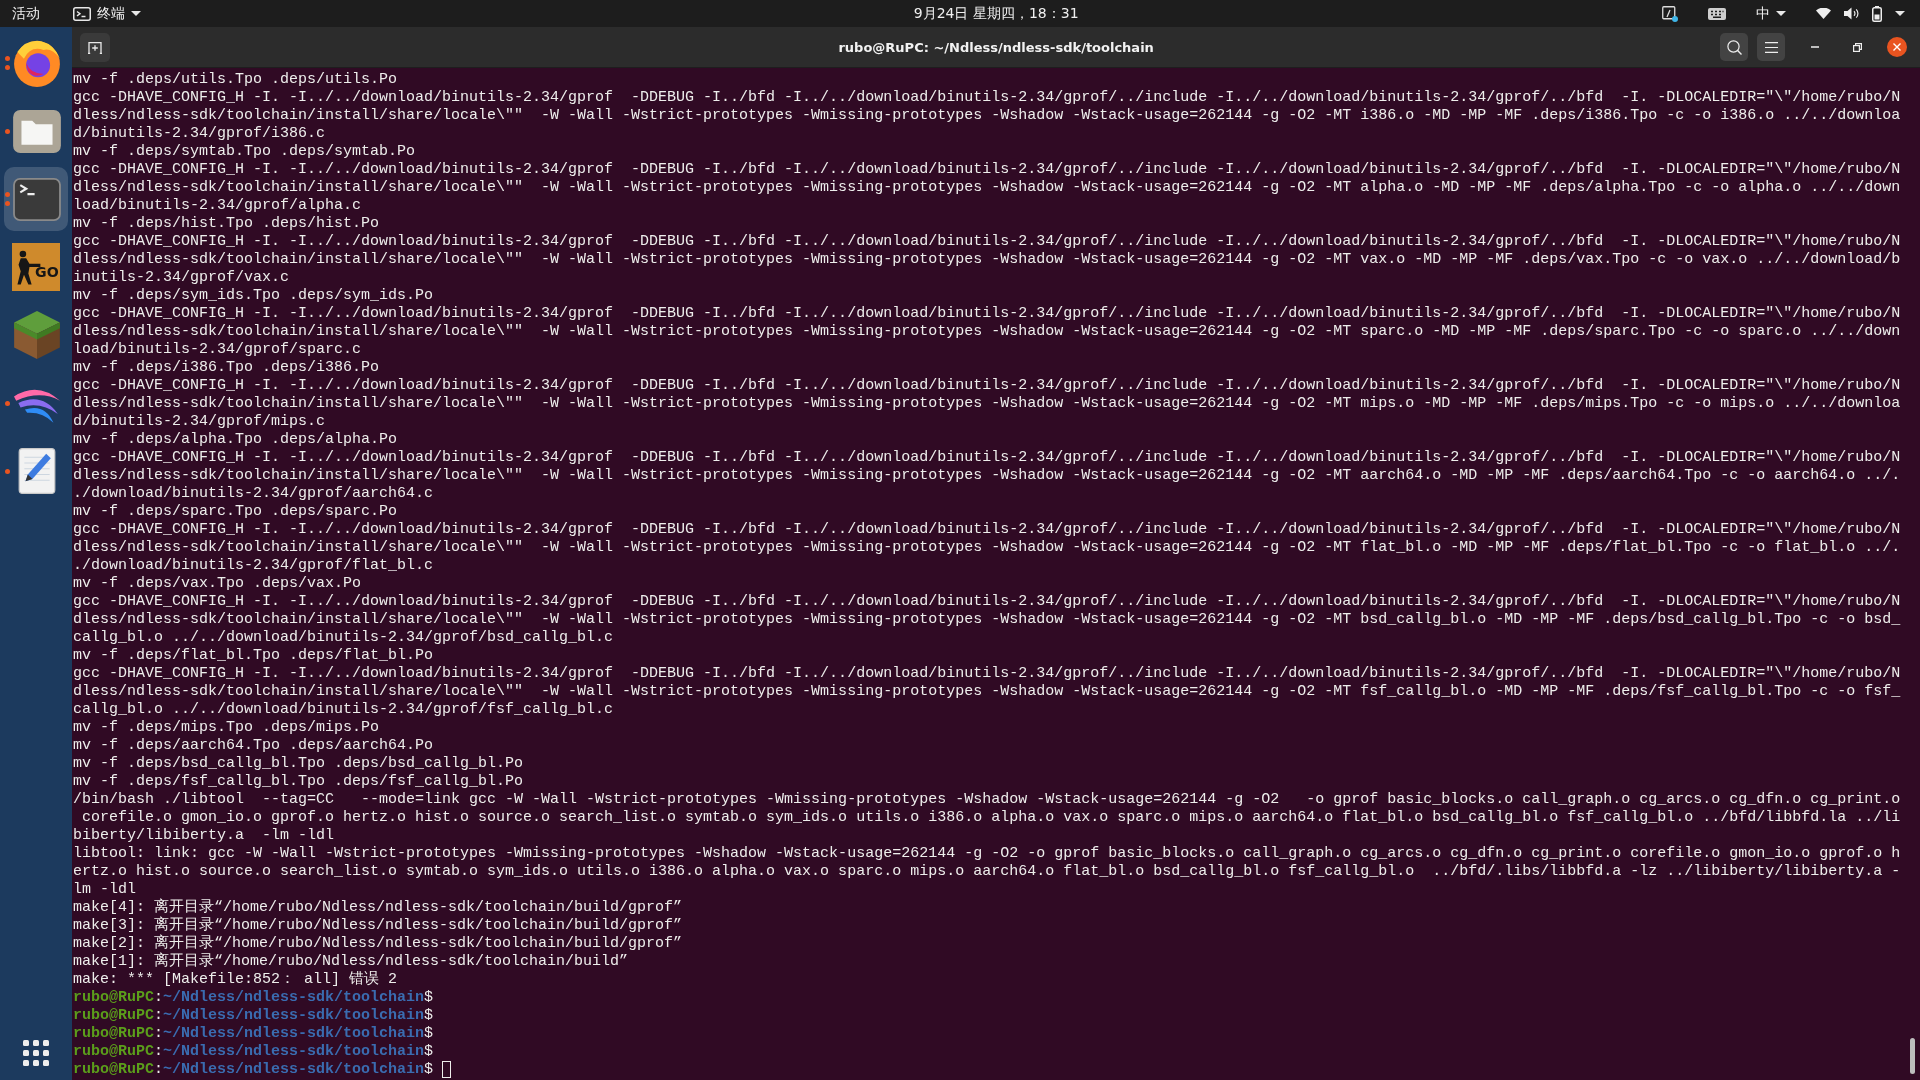 Image resolution: width=1920 pixels, height=1080 pixels. What do you see at coordinates (235, 512) in the screenshot?
I see `output-line: mv -f .deps/sparc.Tpo .deps/sparc.Po` at bounding box center [235, 512].